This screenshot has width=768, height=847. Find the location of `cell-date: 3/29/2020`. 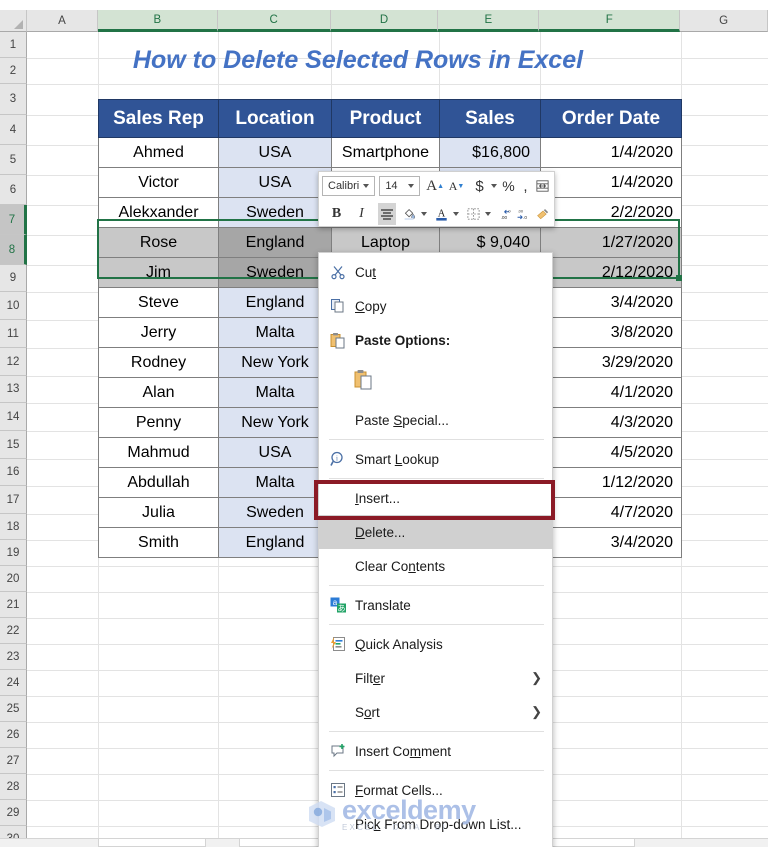

cell-date: 3/29/2020 is located at coordinates (611, 362).